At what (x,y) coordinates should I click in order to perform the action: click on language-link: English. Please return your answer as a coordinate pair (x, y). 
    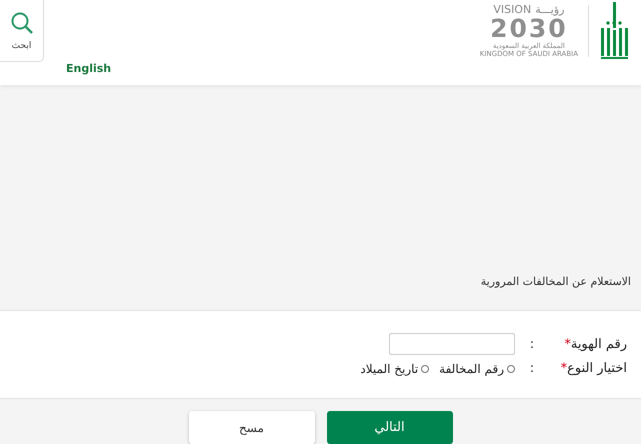
    Looking at the image, I should click on (89, 68).